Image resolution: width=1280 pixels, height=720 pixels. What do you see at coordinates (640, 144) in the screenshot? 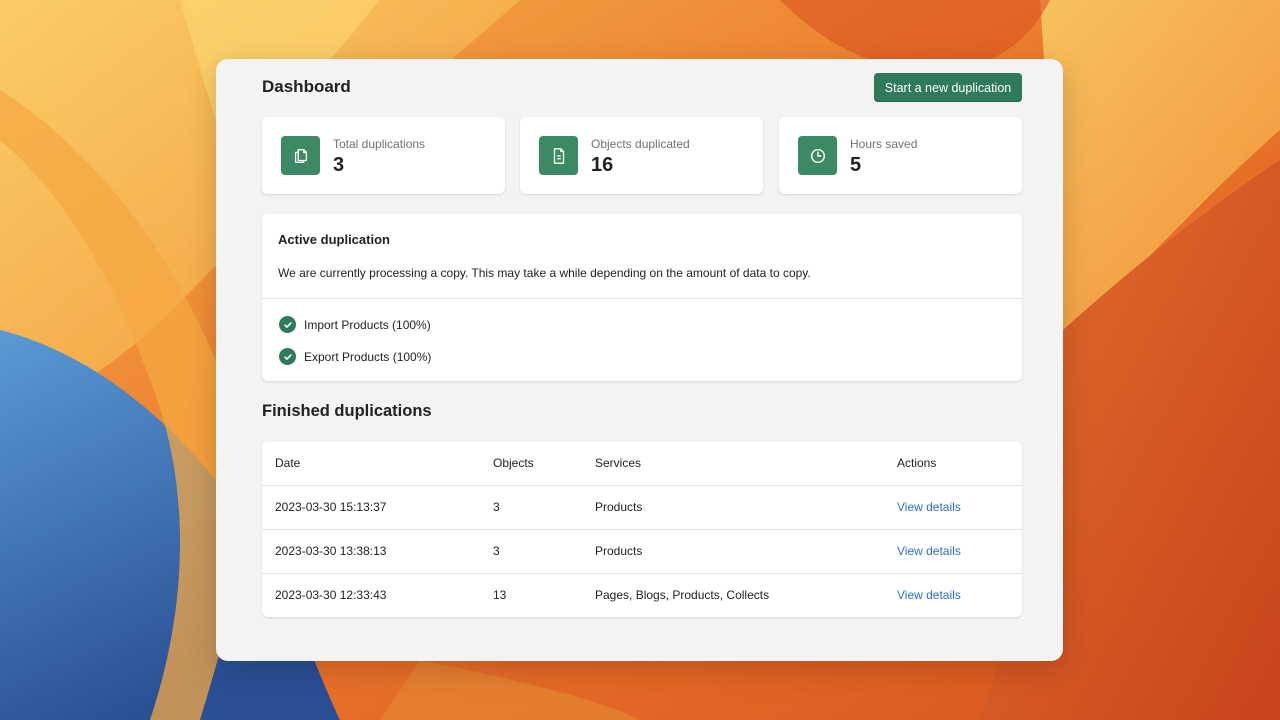
I see `stat-label: Objects duplicated` at bounding box center [640, 144].